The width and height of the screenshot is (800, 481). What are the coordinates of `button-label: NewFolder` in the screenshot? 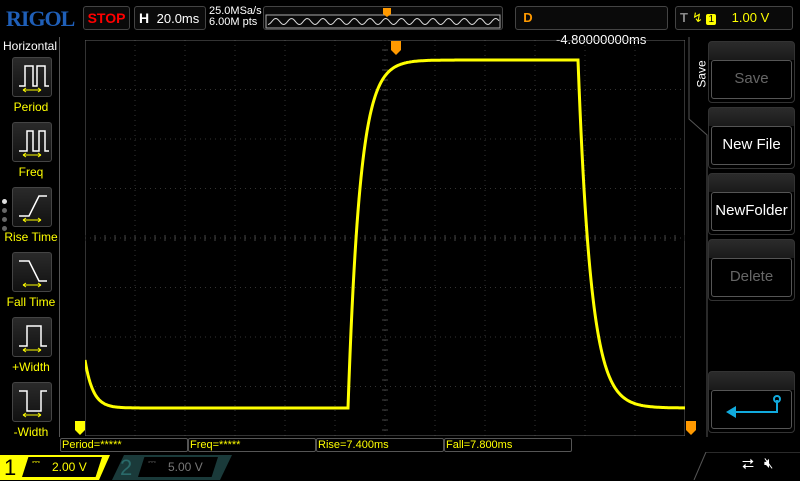 It's located at (751, 211).